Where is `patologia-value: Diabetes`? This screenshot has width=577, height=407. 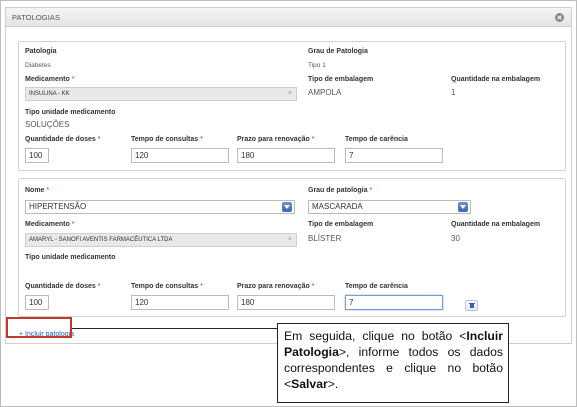 patologia-value: Diabetes is located at coordinates (38, 65).